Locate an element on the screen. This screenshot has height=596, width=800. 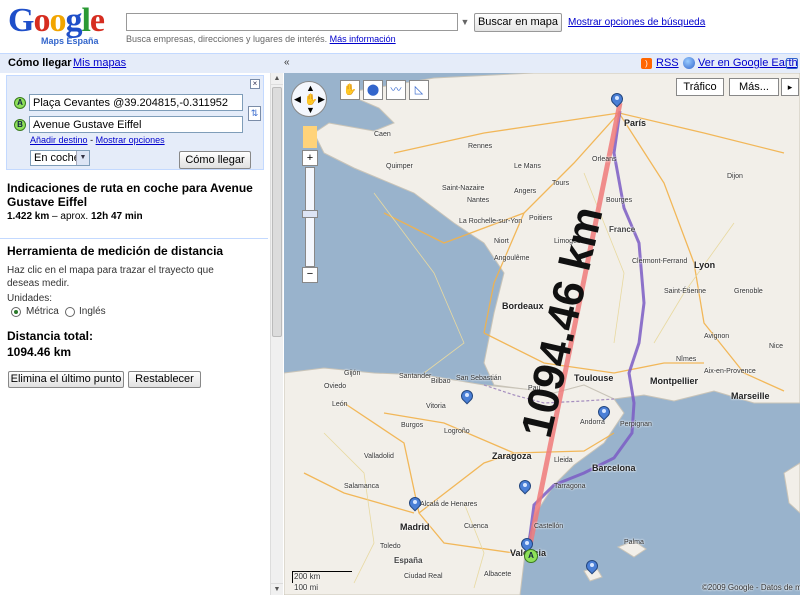
map-label-vitoria: Vitoria is located at coordinates (436, 406).